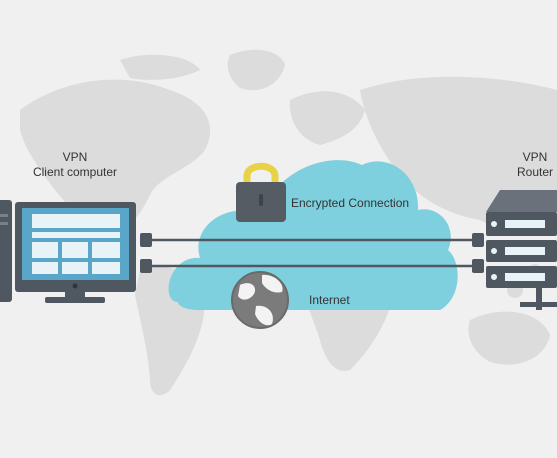  Describe the element at coordinates (6, 251) in the screenshot. I see `pc-tower-icon` at that location.